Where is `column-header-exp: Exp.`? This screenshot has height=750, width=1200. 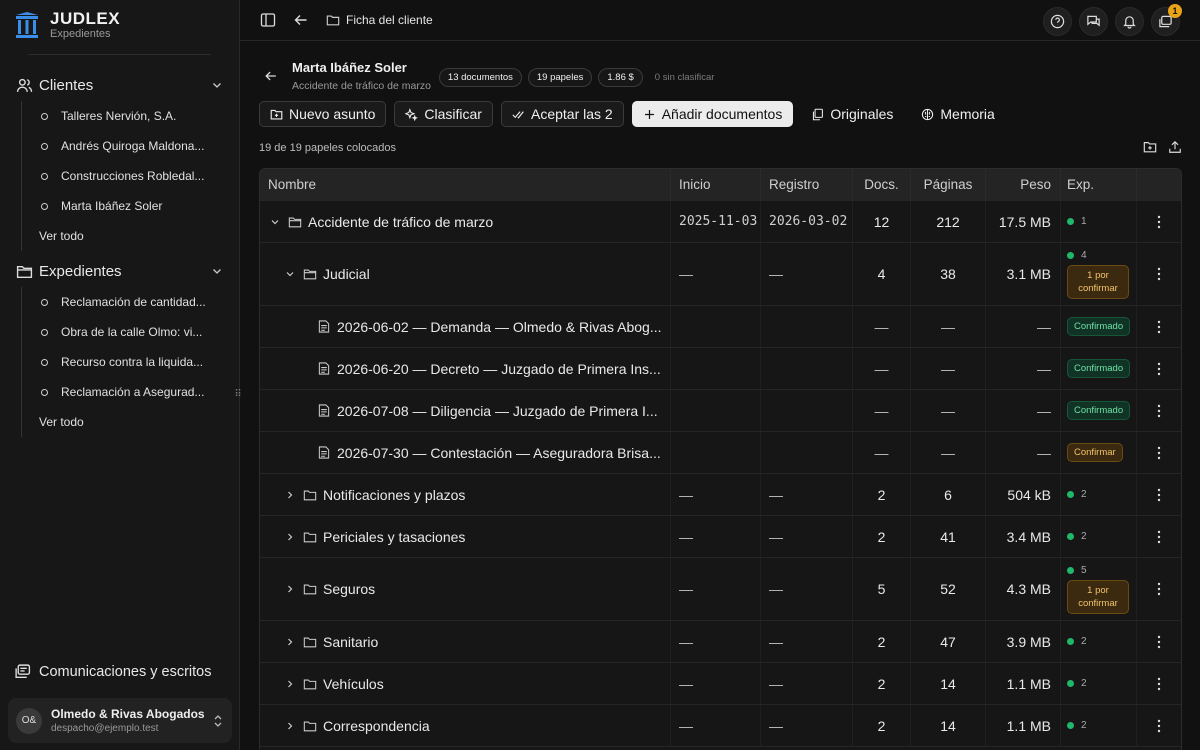
column-header-exp: Exp. is located at coordinates (1099, 184).